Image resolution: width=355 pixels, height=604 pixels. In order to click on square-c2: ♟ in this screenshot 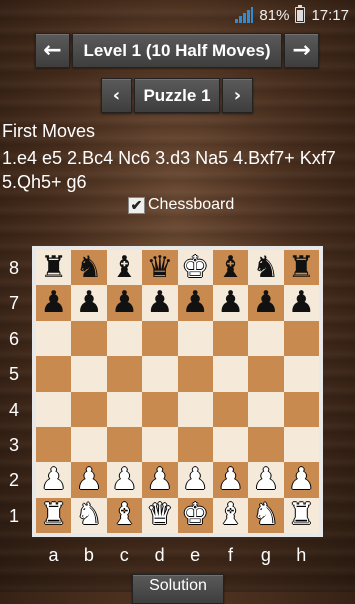, I will do `click(124, 480)`.